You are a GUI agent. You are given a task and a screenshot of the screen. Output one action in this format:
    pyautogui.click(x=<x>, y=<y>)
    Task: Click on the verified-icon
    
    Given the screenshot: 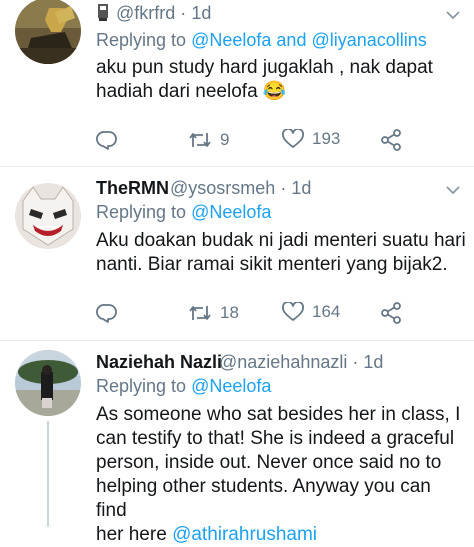 What is the action you would take?
    pyautogui.click(x=103, y=14)
    